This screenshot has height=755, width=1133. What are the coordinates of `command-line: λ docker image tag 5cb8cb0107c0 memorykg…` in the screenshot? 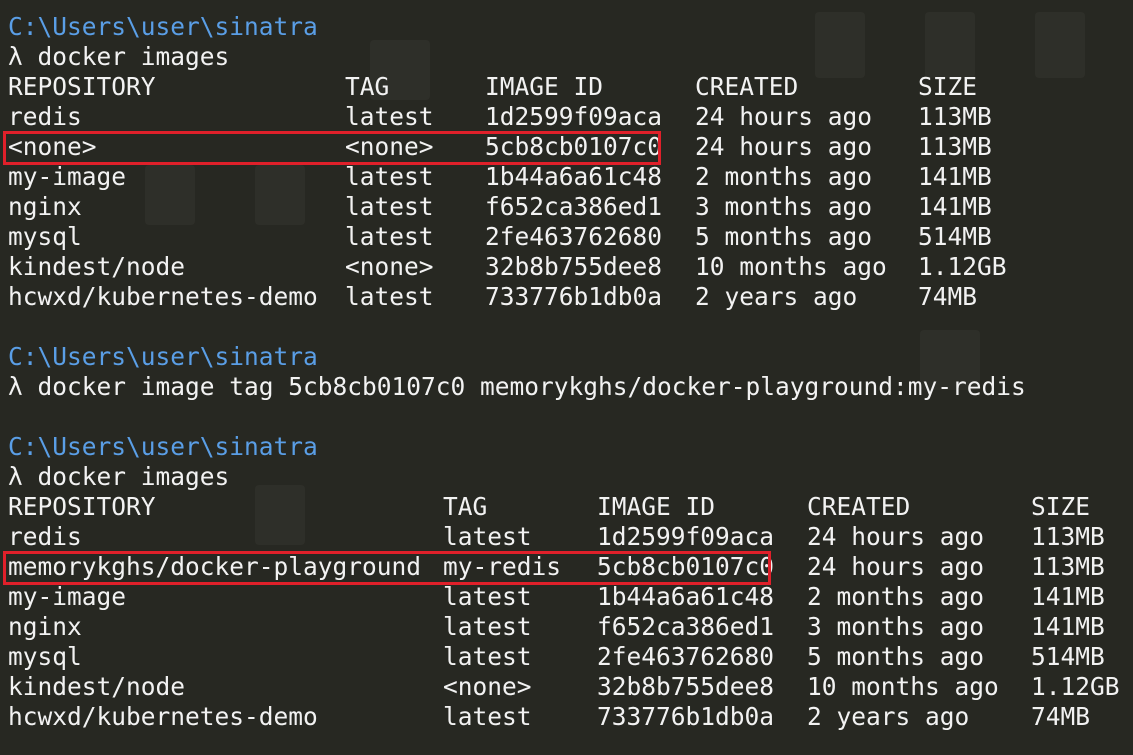 It's located at (517, 386).